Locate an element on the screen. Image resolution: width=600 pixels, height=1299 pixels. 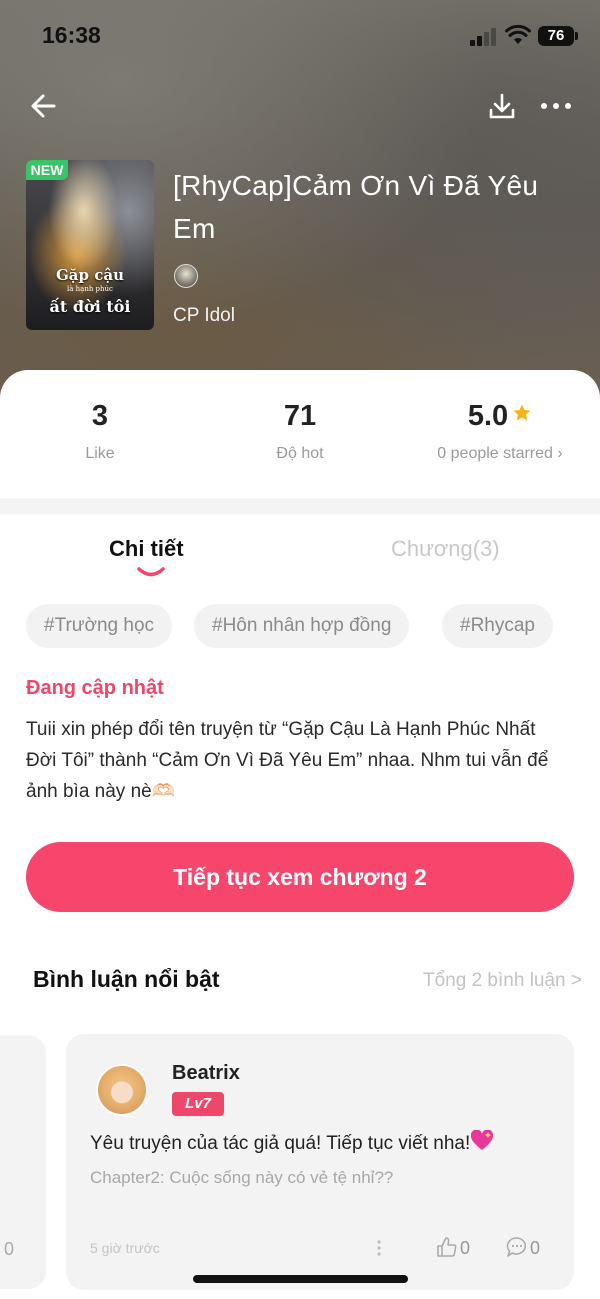
previous-comment-card: 0 is located at coordinates (23, 1162).